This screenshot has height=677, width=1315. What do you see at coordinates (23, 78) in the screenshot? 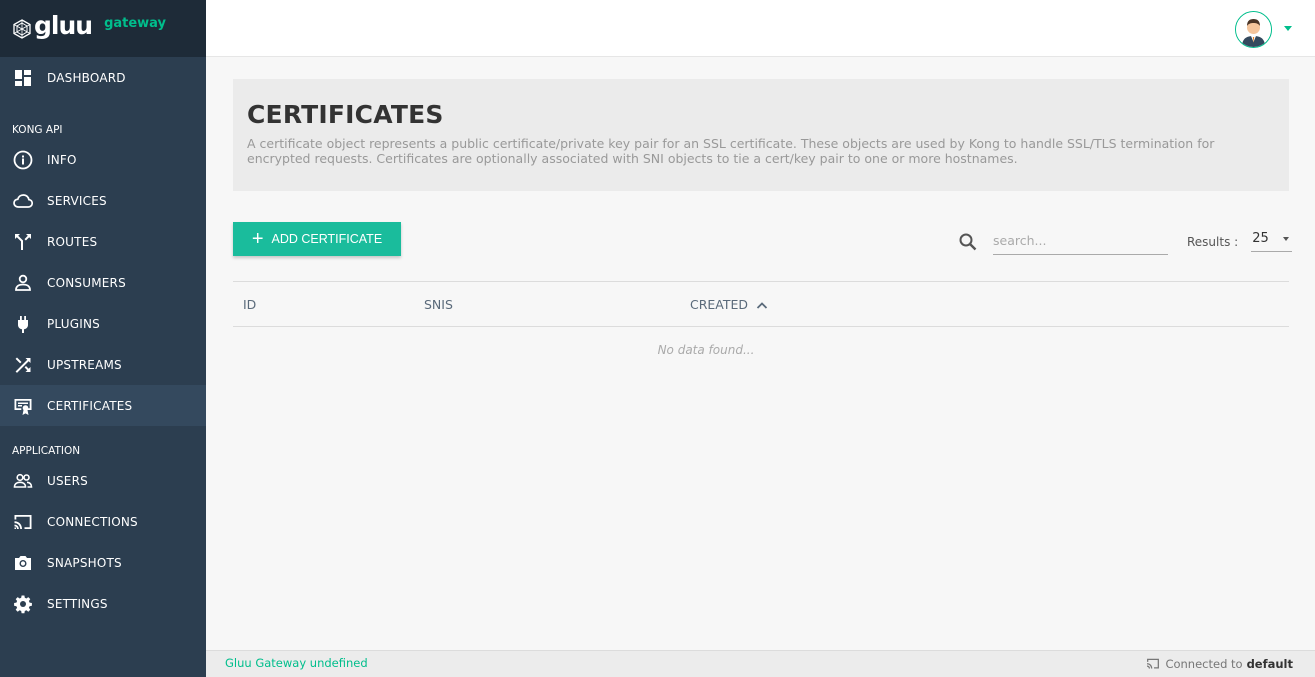
I see `dashboard-icon` at bounding box center [23, 78].